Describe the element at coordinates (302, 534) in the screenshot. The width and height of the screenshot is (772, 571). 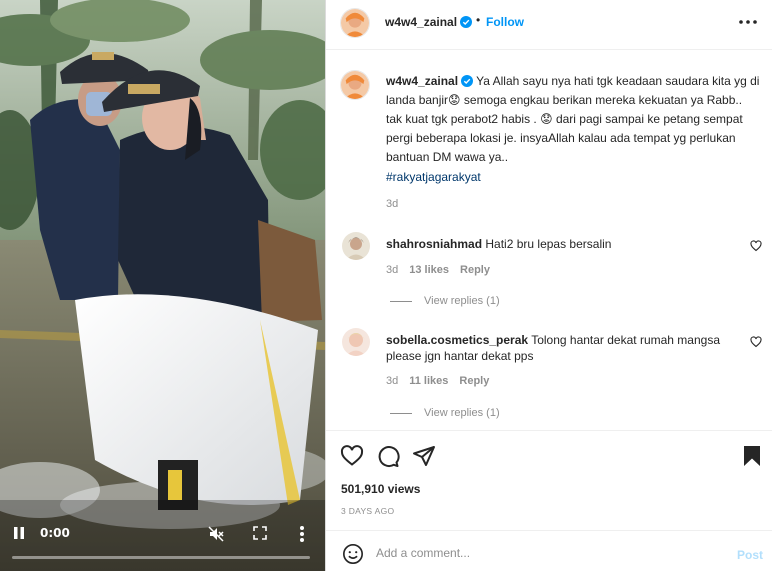
I see `more-vertical-icon` at that location.